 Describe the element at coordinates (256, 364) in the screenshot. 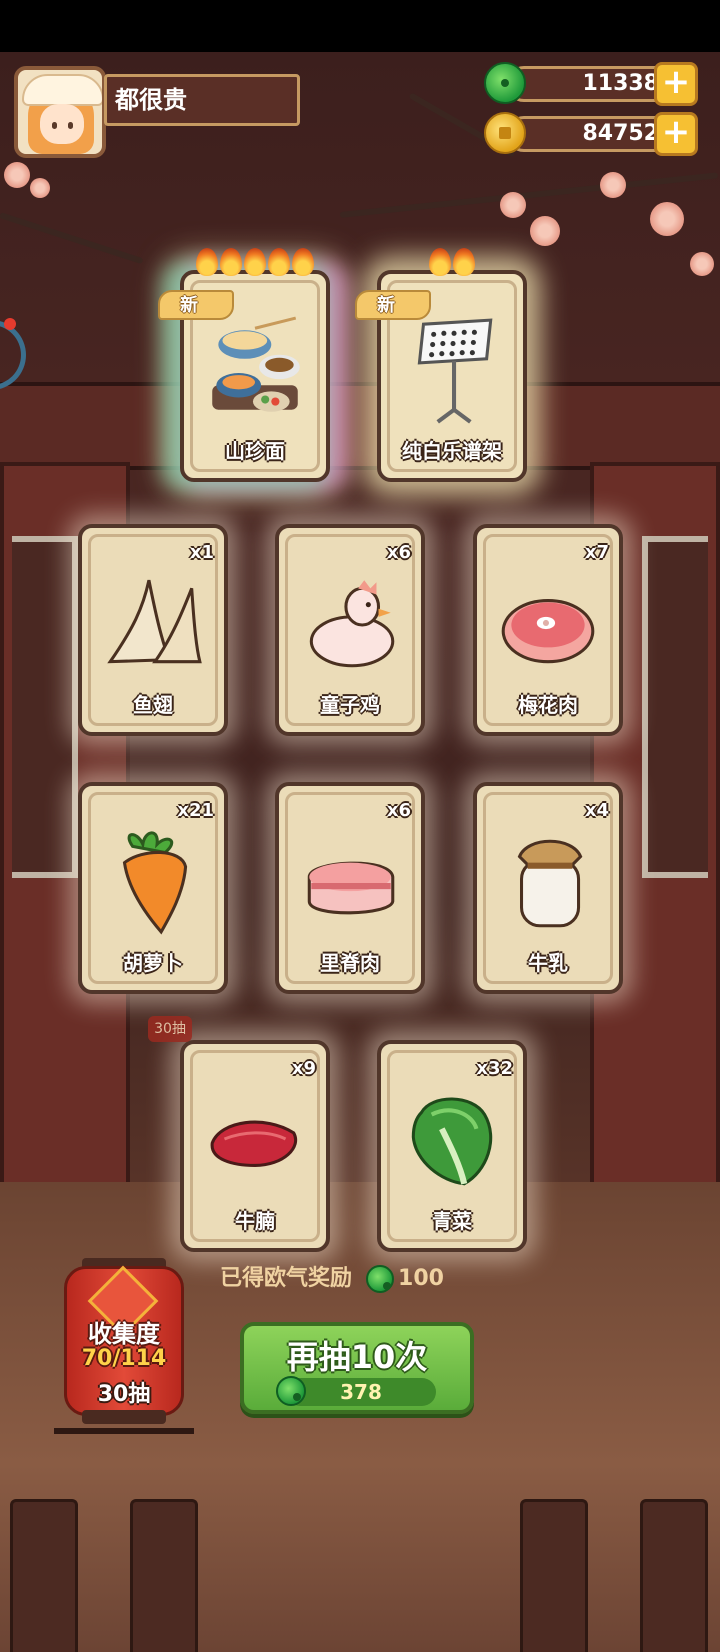

I see `noodle-feast-icon` at that location.